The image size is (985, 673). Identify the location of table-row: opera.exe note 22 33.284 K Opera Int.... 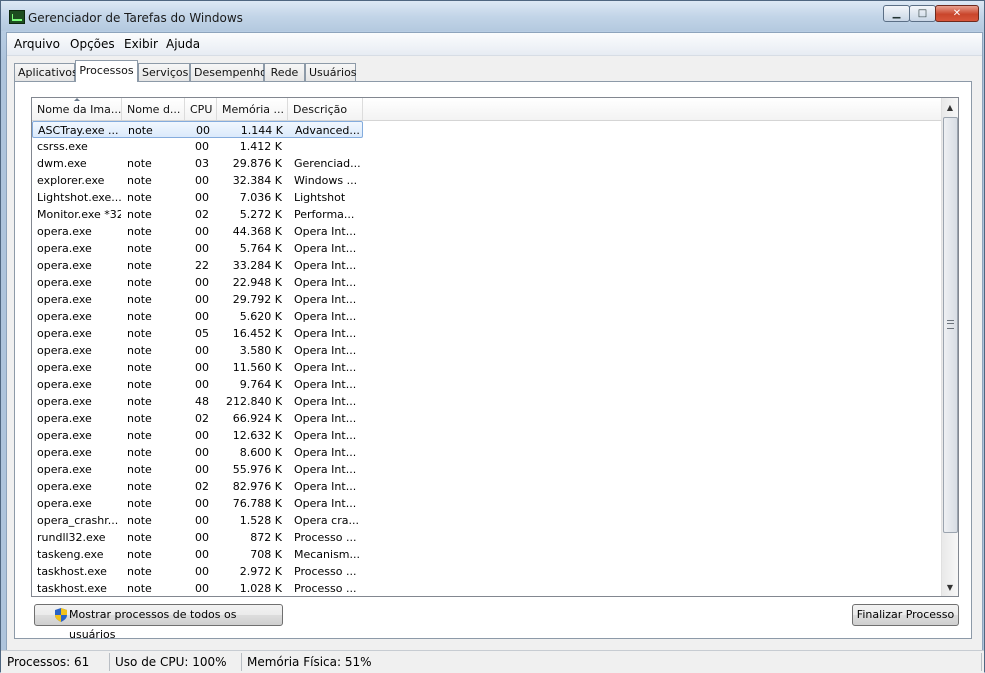
(197, 265).